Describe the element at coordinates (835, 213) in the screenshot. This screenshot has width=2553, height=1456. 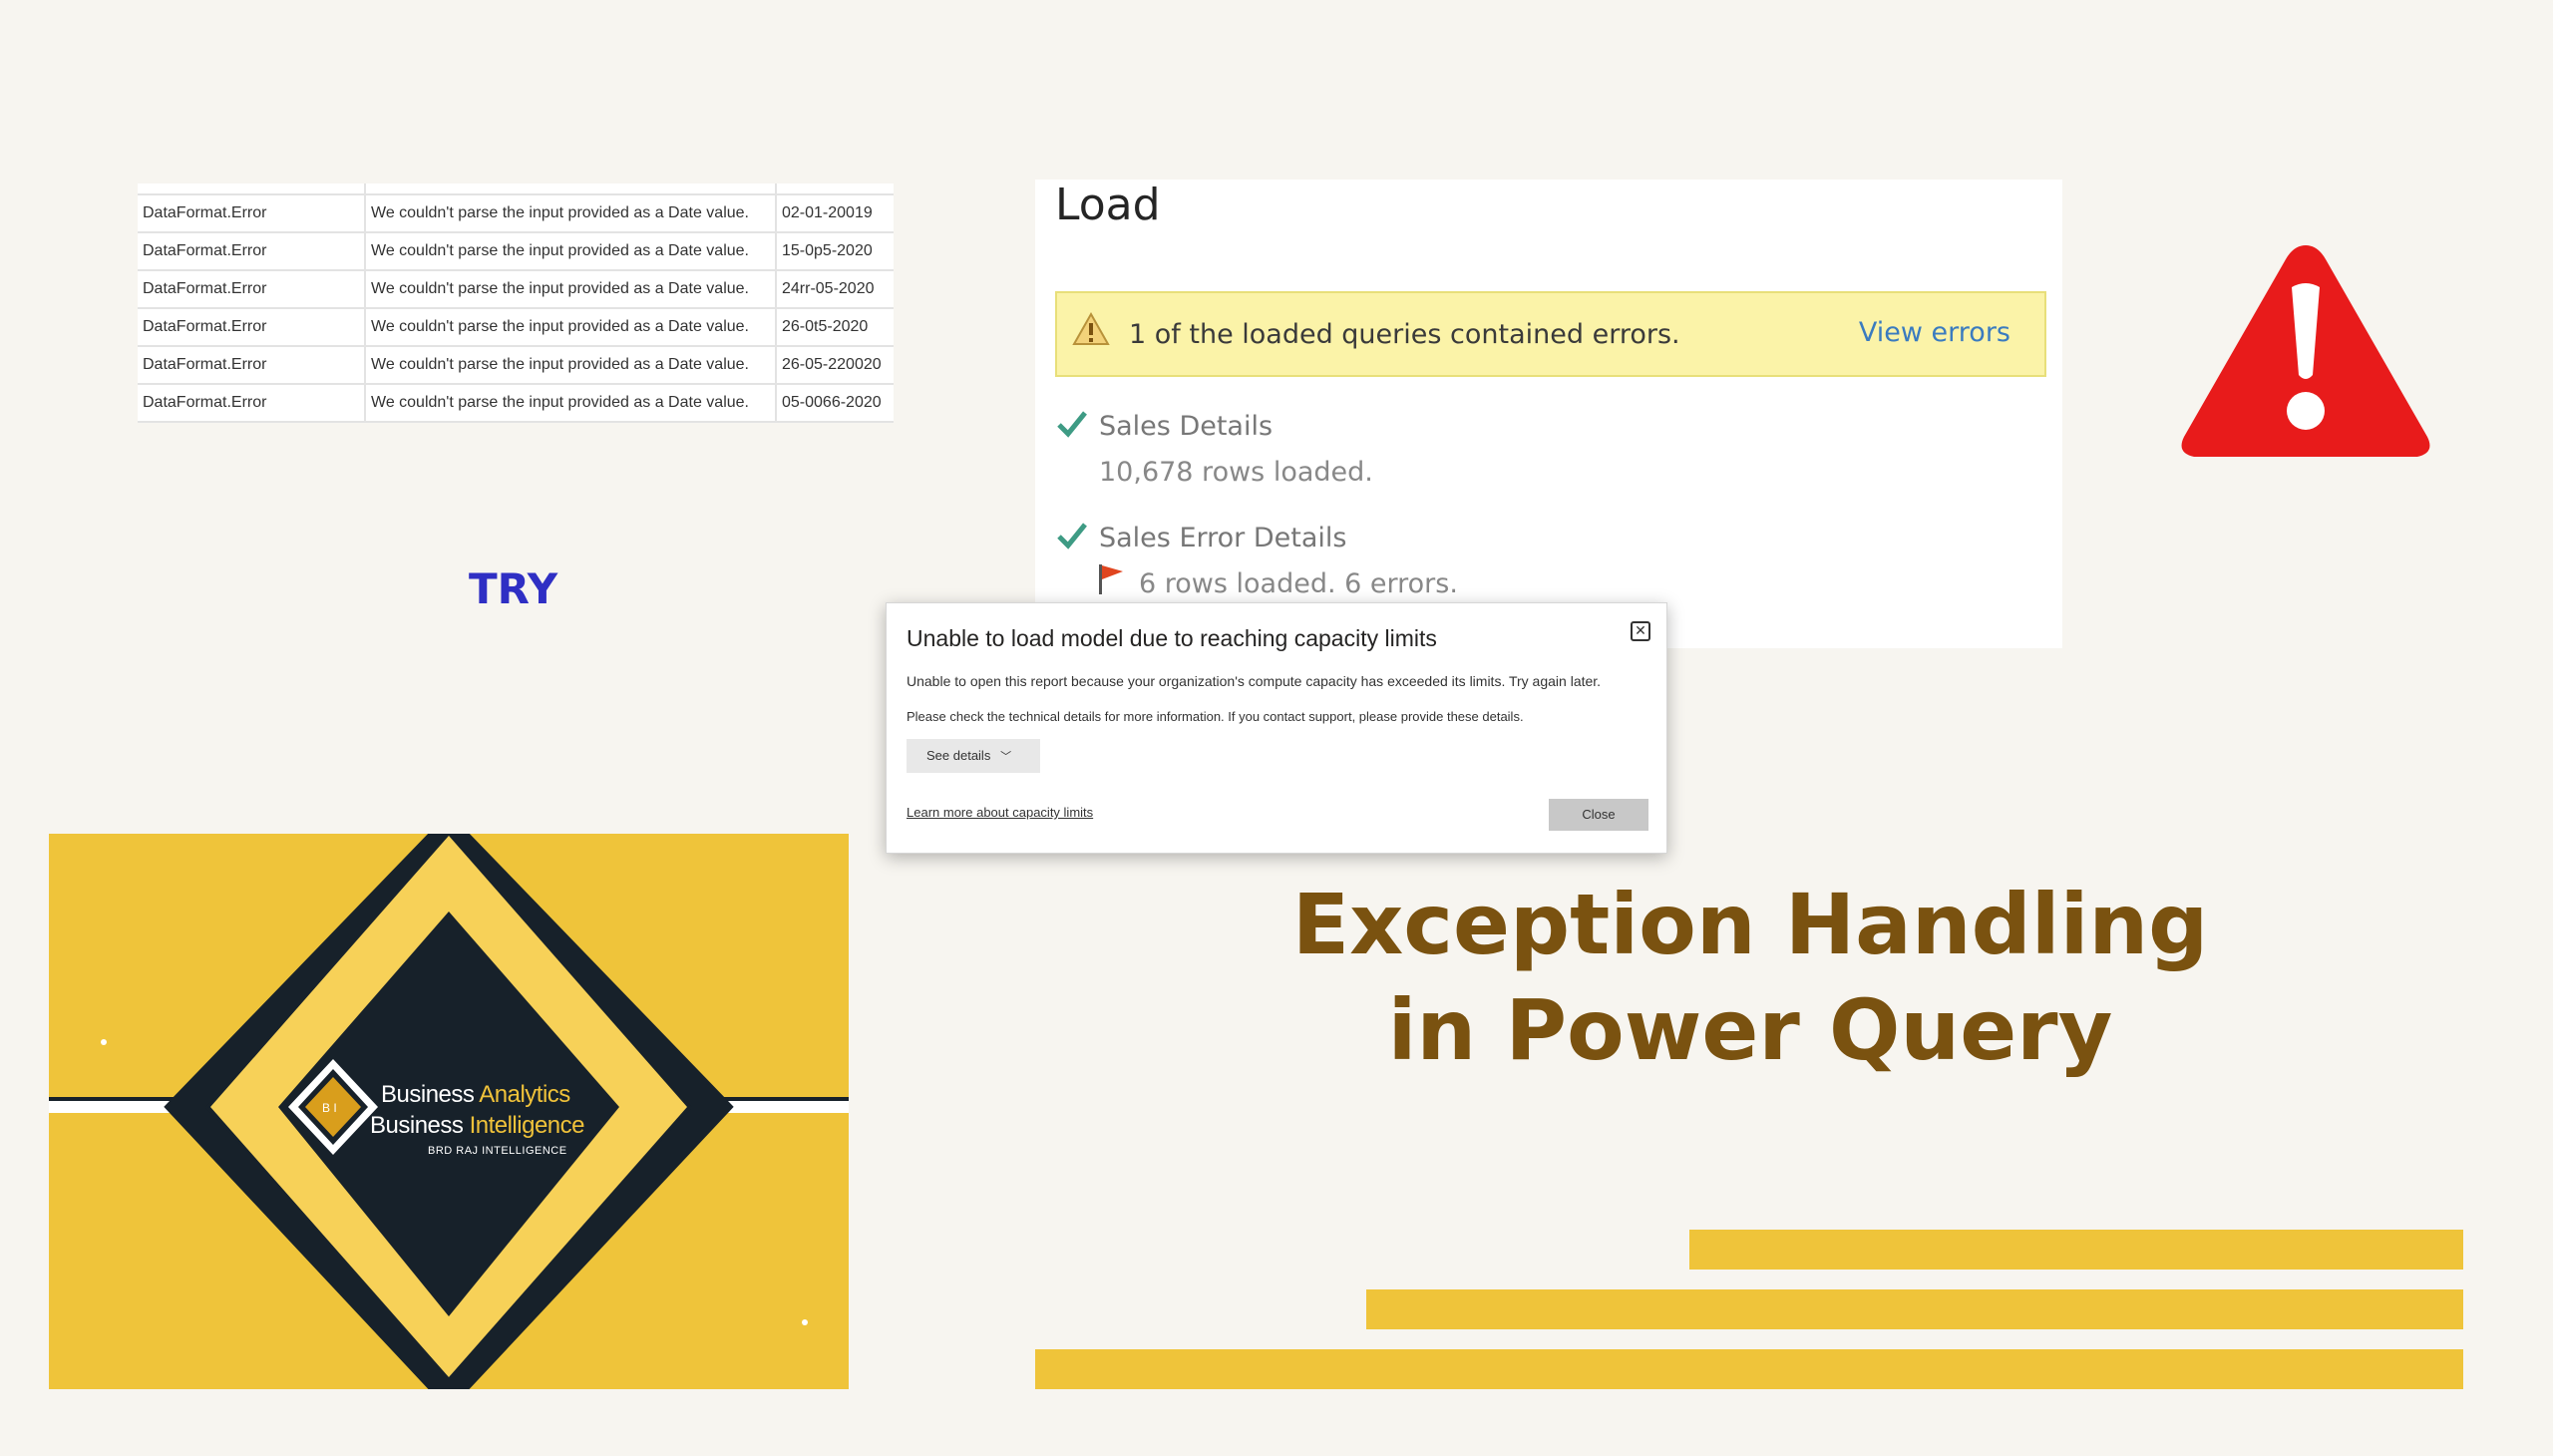
I see `table-cell-value: 02-01-20019` at that location.